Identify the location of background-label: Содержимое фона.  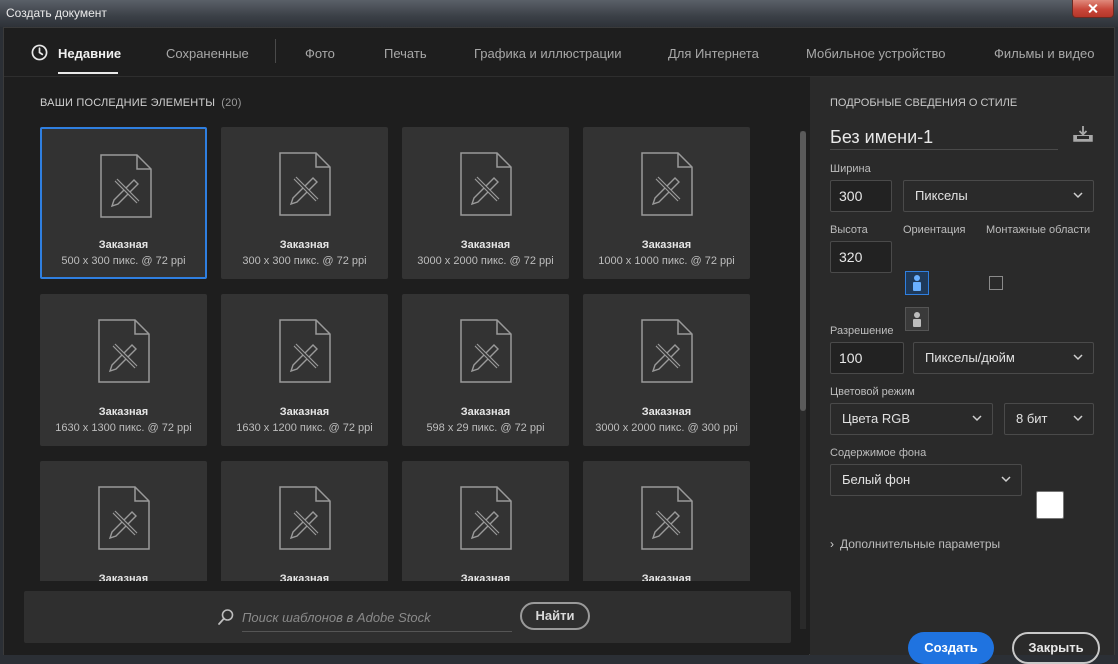
(878, 453).